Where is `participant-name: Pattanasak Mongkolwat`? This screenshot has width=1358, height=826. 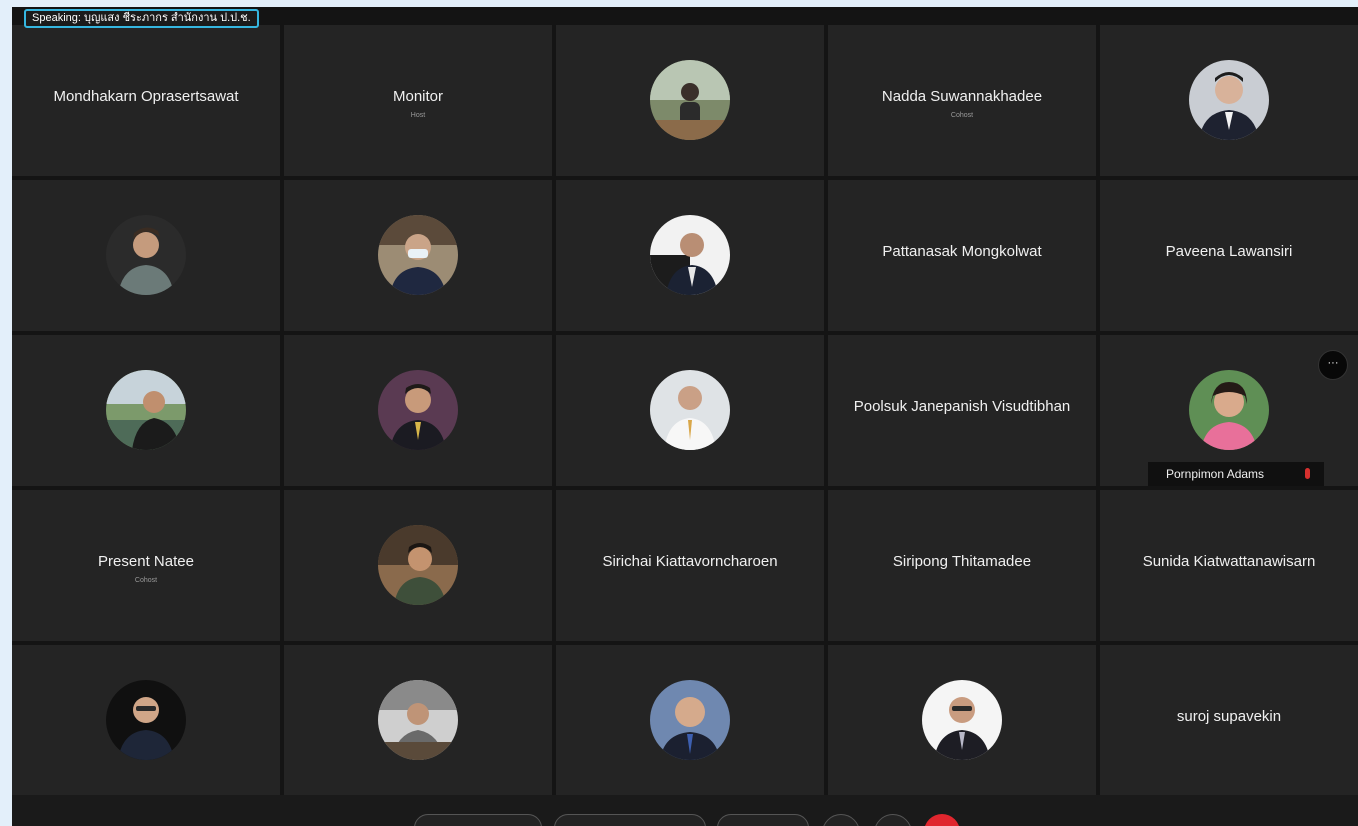 participant-name: Pattanasak Mongkolwat is located at coordinates (962, 251).